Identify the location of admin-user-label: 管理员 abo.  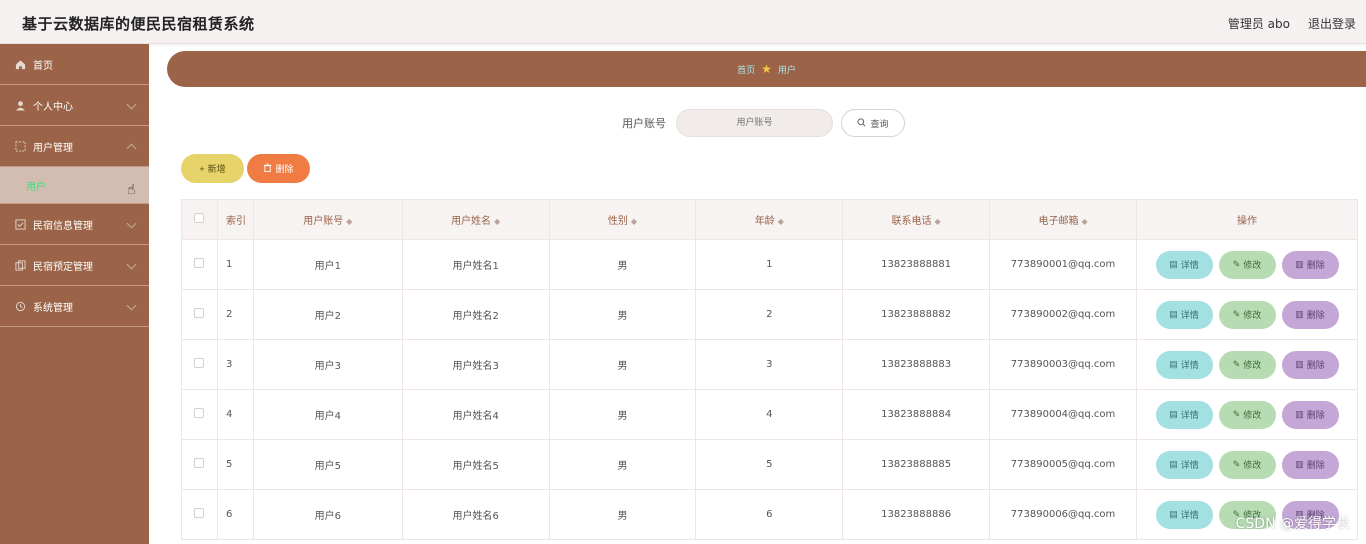
(1259, 23).